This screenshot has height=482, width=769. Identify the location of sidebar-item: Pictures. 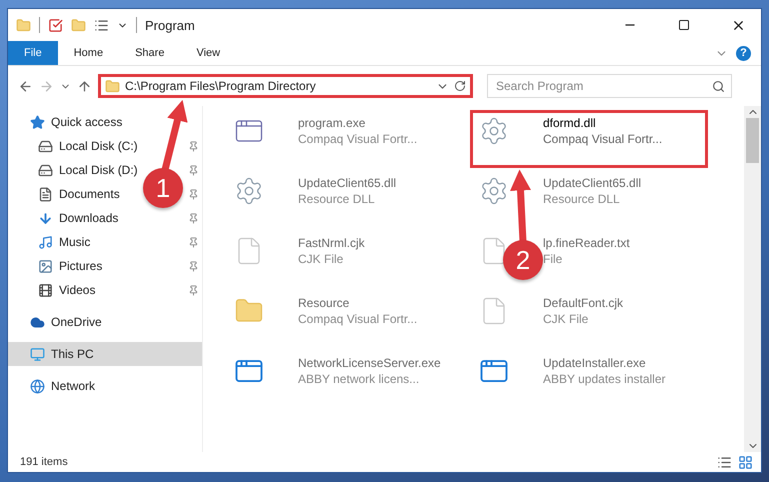
(80, 266).